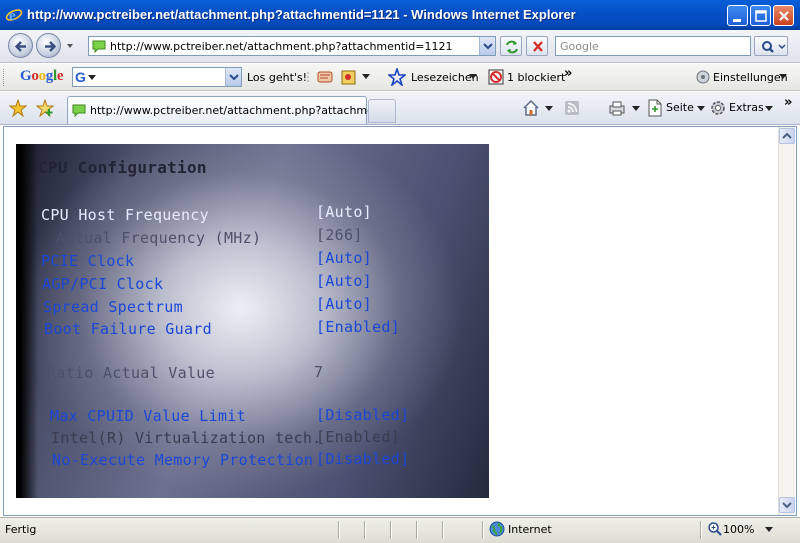 The width and height of the screenshot is (800, 543). I want to click on history-dropdown-icon, so click(70, 46).